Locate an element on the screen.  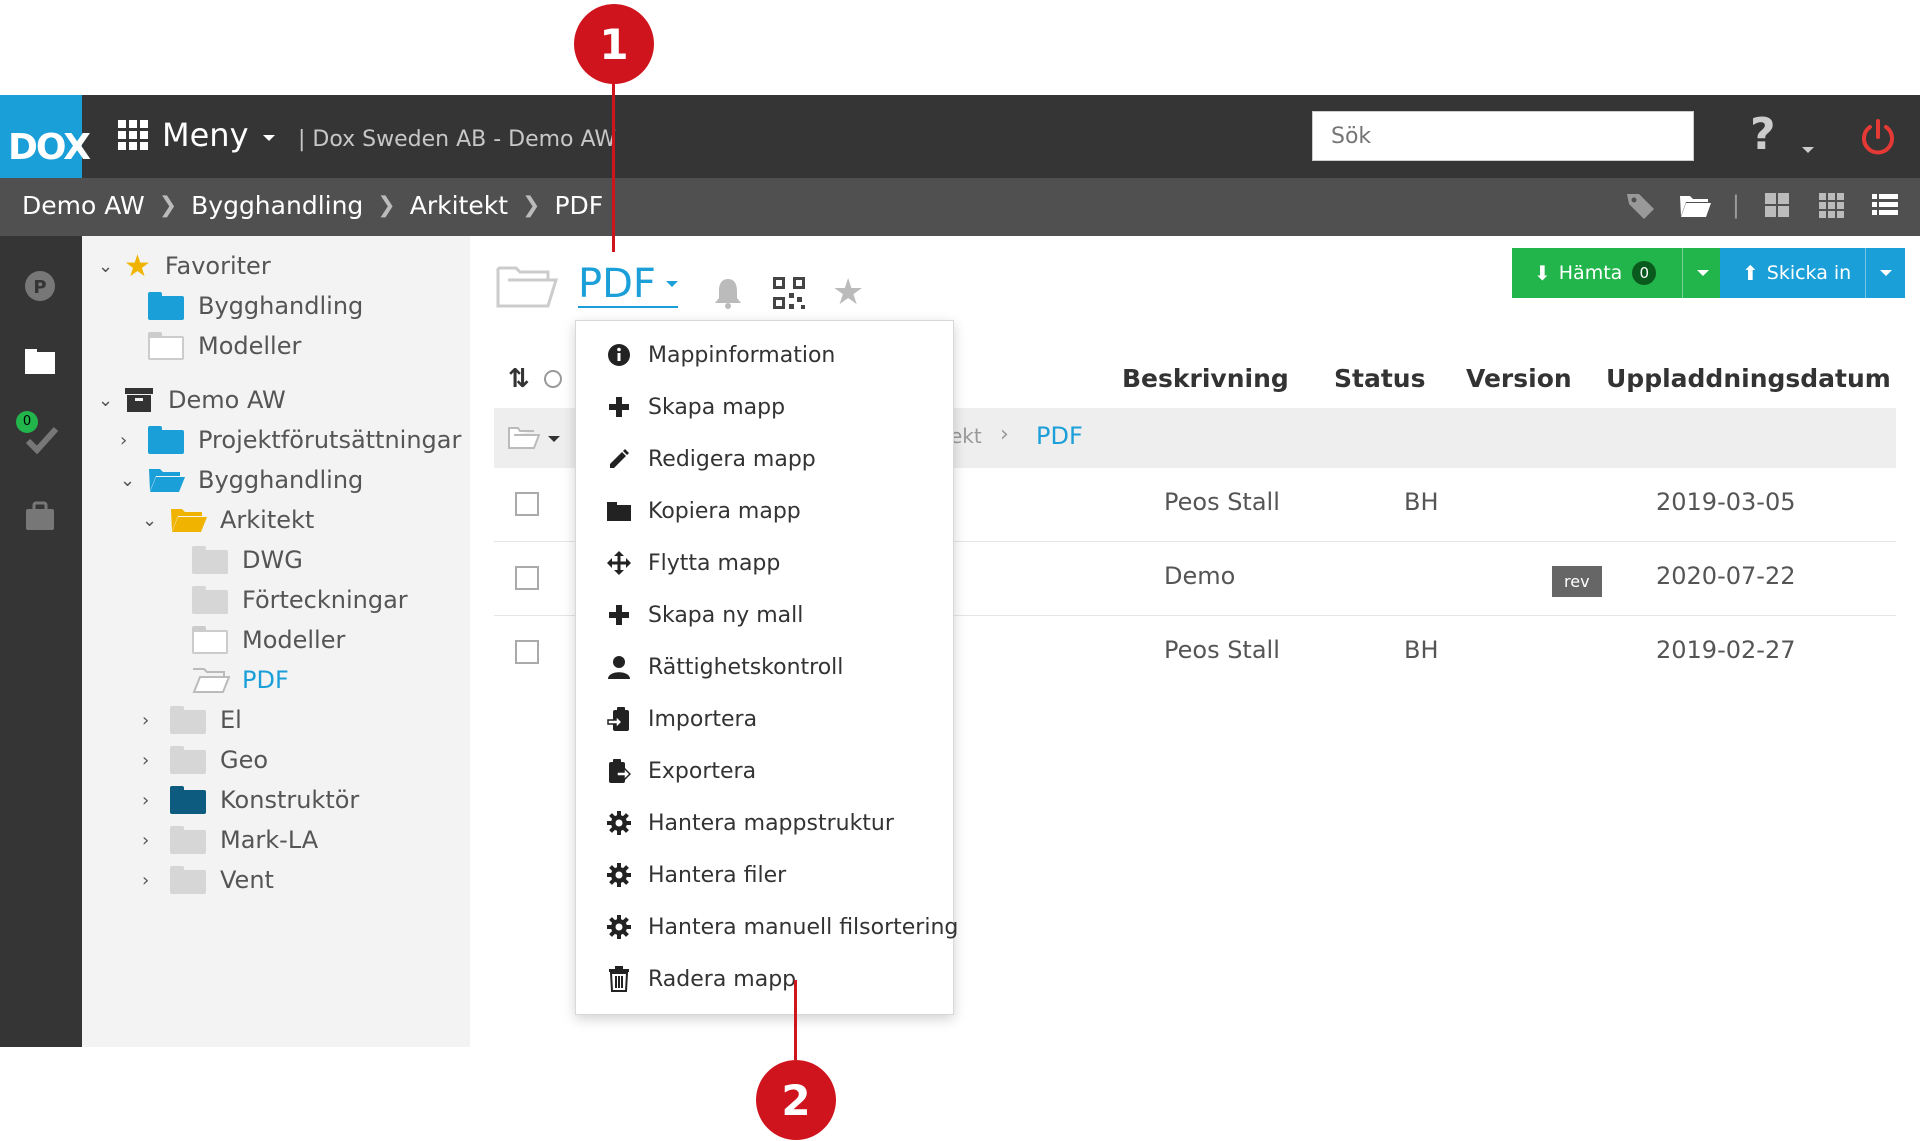
hamta-button: ⬇ Hämta 0 is located at coordinates (1617, 273).